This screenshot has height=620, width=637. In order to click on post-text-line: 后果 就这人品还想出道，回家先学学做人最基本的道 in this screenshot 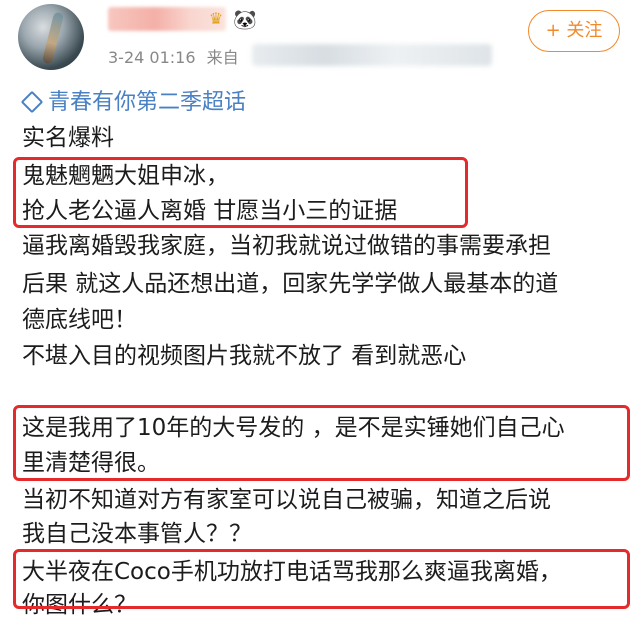, I will do `click(290, 284)`.